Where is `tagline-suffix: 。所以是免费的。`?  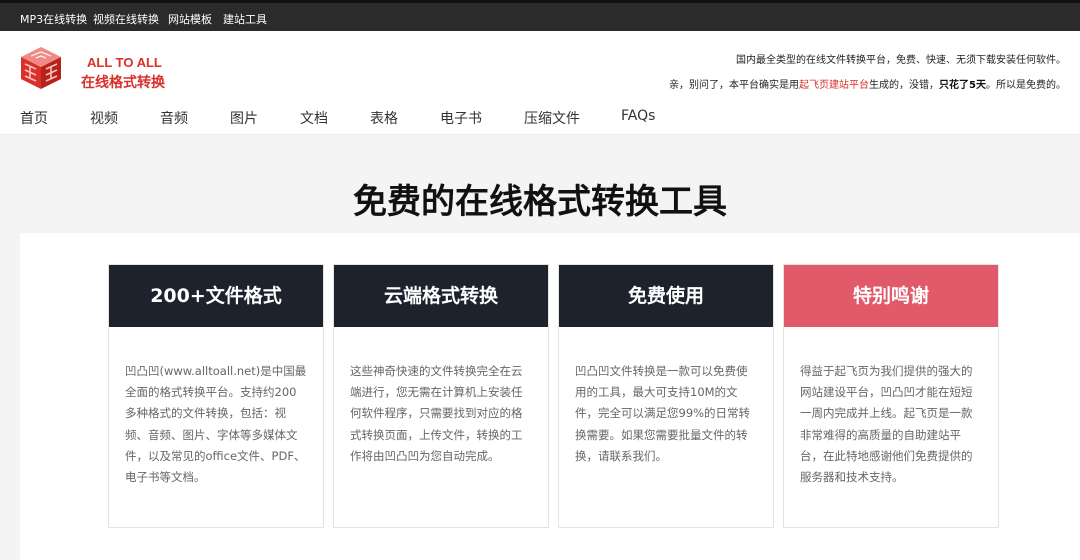 tagline-suffix: 。所以是免费的。 is located at coordinates (1026, 85).